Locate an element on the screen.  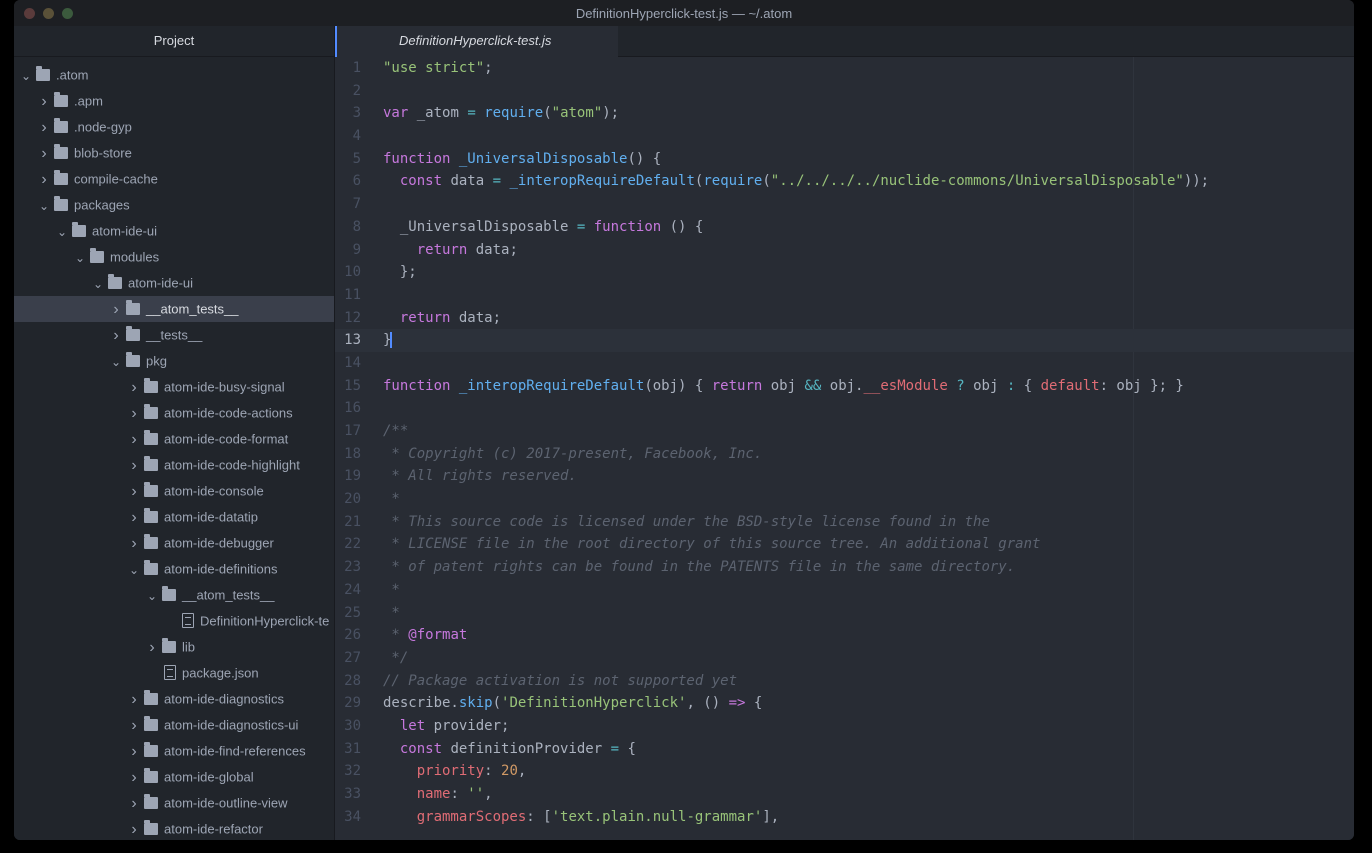
tree-folder-item: › atom-ide-console is located at coordinates (174, 491).